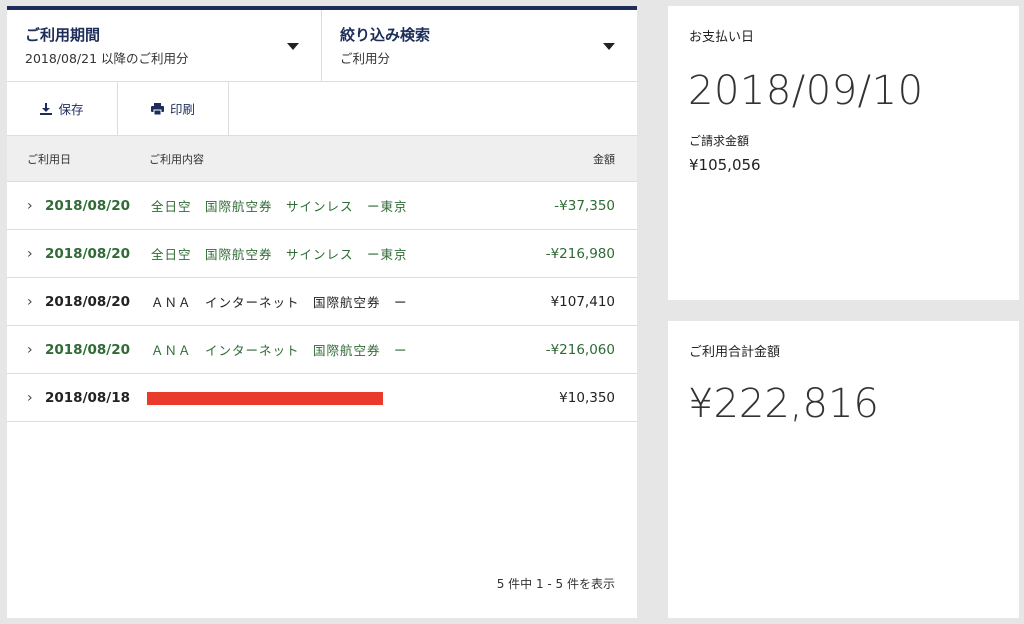  What do you see at coordinates (176, 159) in the screenshot?
I see `column-header-desc: ご利用内容` at bounding box center [176, 159].